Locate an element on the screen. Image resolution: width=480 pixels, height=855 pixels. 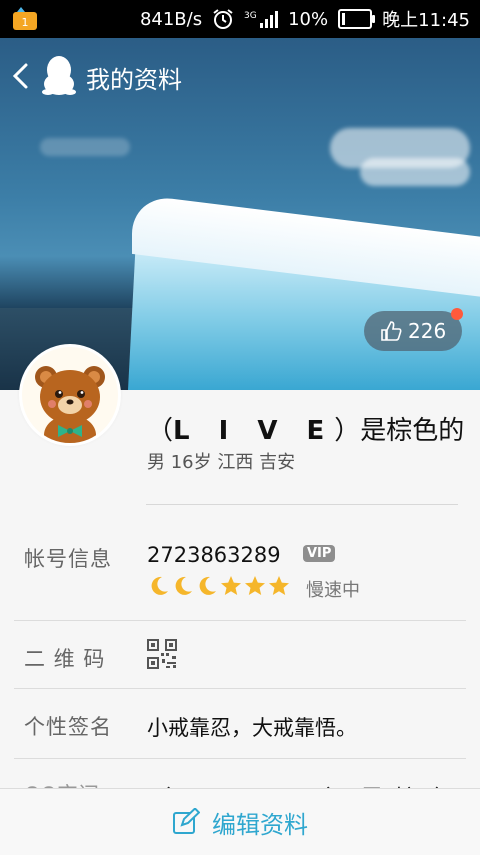
page-title: 我的资料 is located at coordinates (134, 80).